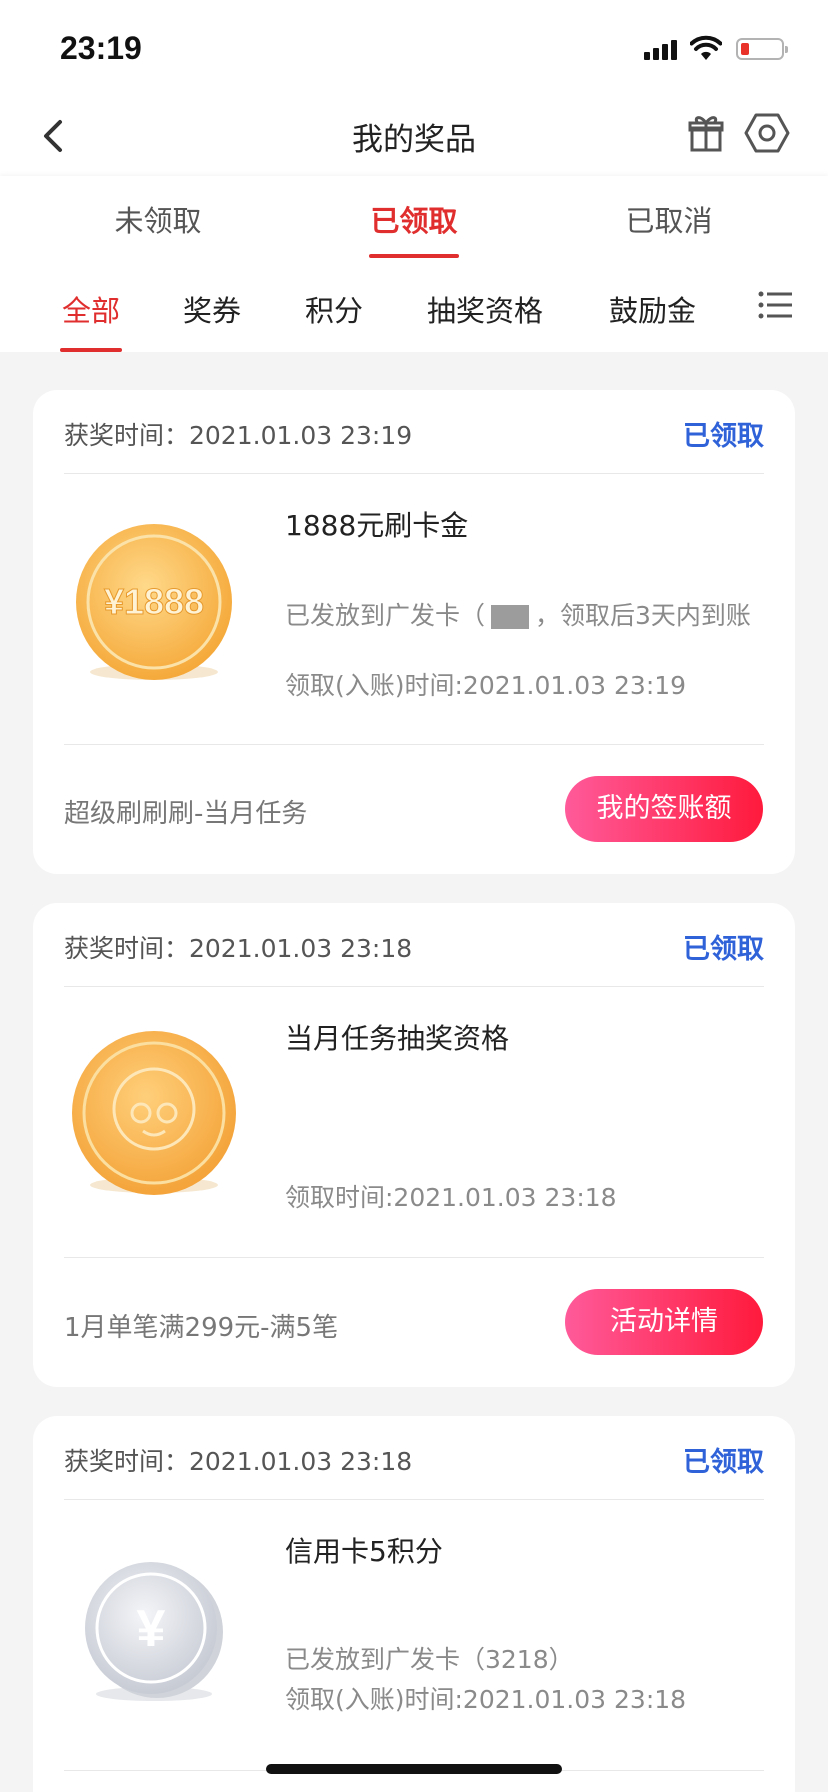  What do you see at coordinates (91, 311) in the screenshot?
I see `subtab-label: 全部` at bounding box center [91, 311].